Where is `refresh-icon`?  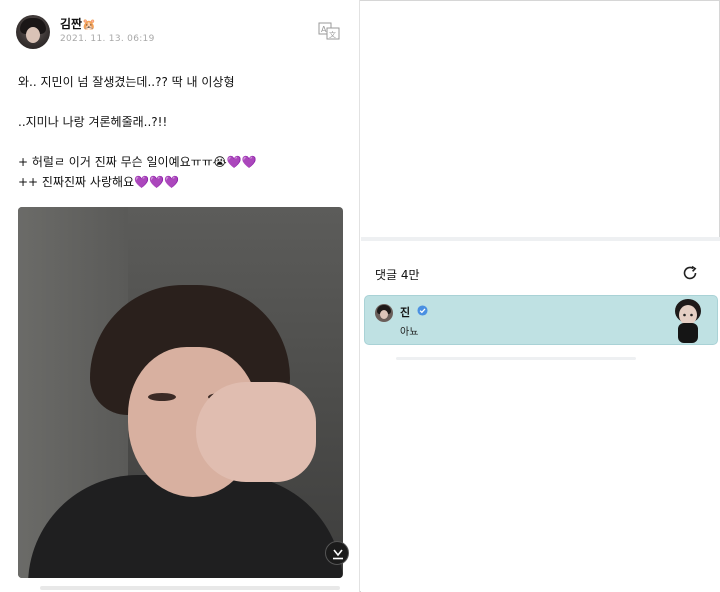
refresh-icon is located at coordinates (690, 273).